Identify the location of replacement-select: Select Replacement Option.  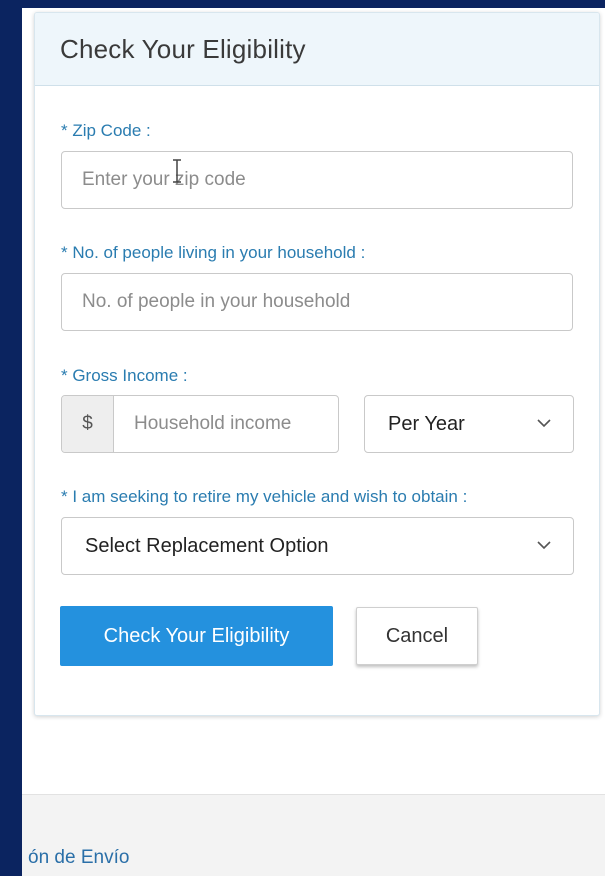
(317, 546).